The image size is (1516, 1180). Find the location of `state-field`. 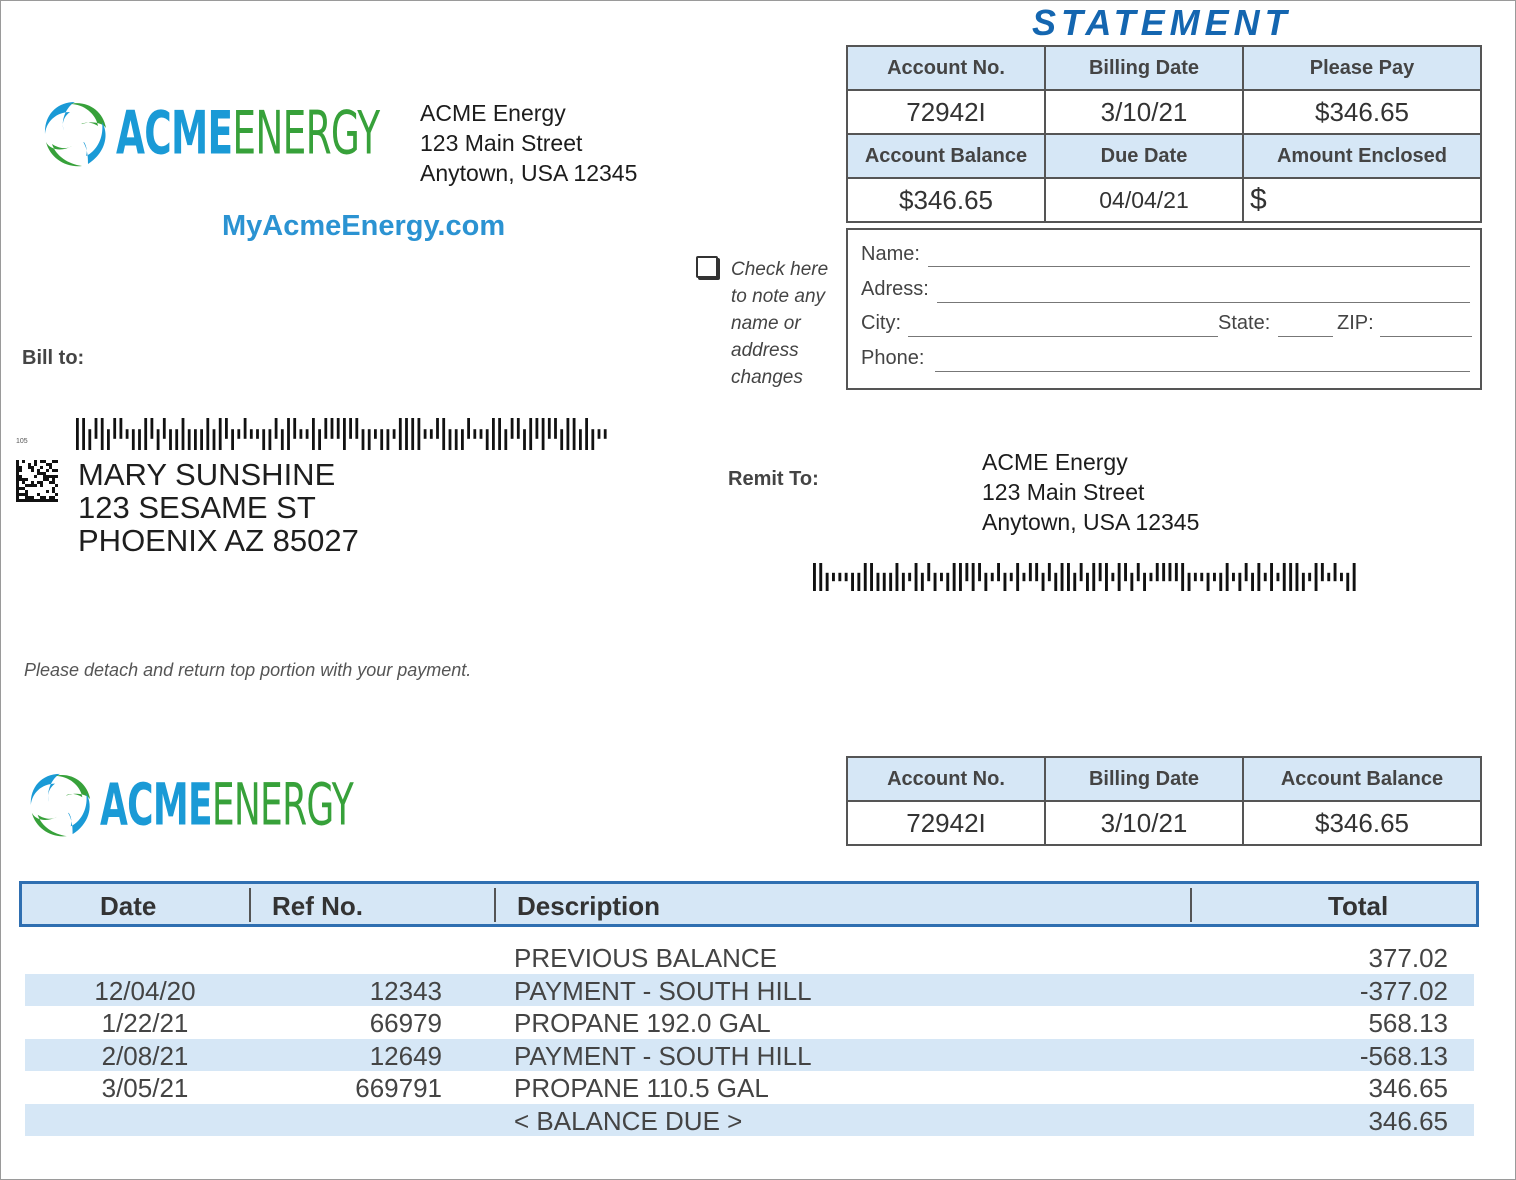

state-field is located at coordinates (1305, 336).